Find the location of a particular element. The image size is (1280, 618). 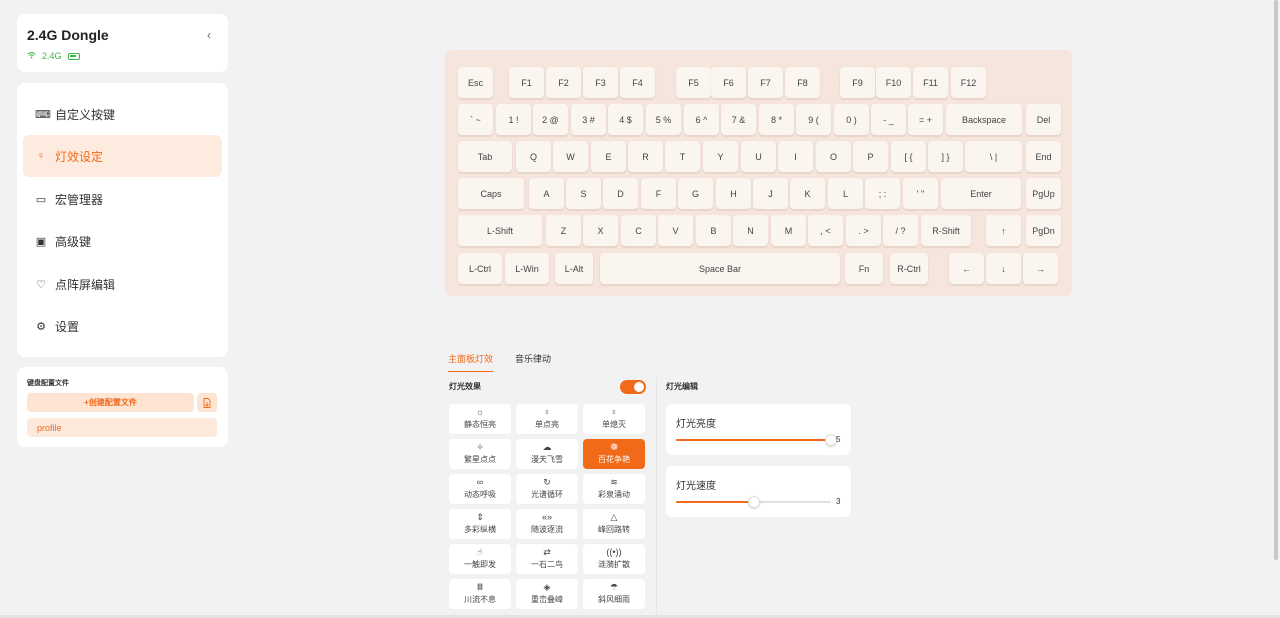

effect-button: ✧ 繁星点点 is located at coordinates (480, 454).